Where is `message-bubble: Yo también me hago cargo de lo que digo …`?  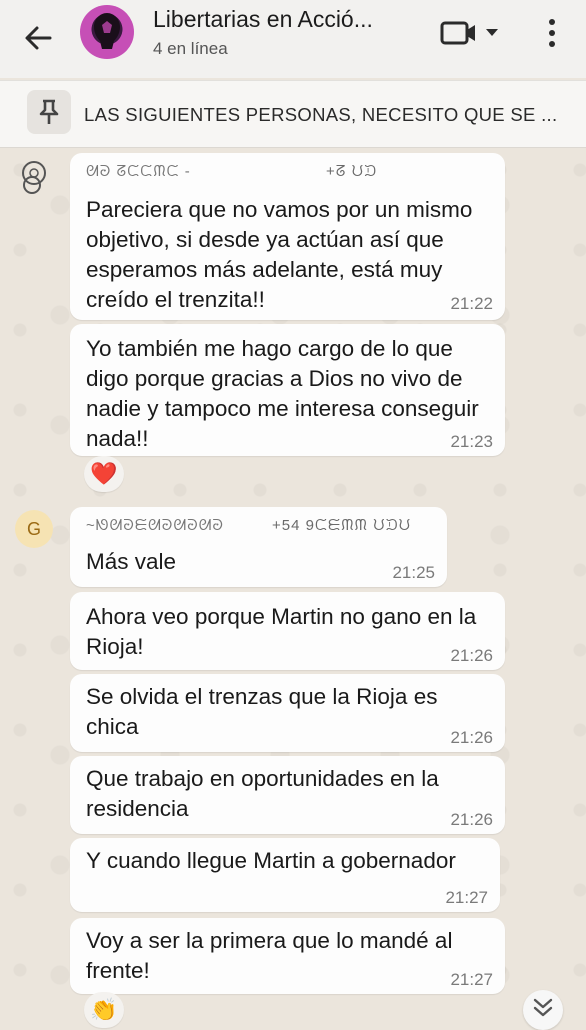
message-bubble: Yo también me hago cargo de lo que digo … is located at coordinates (287, 390).